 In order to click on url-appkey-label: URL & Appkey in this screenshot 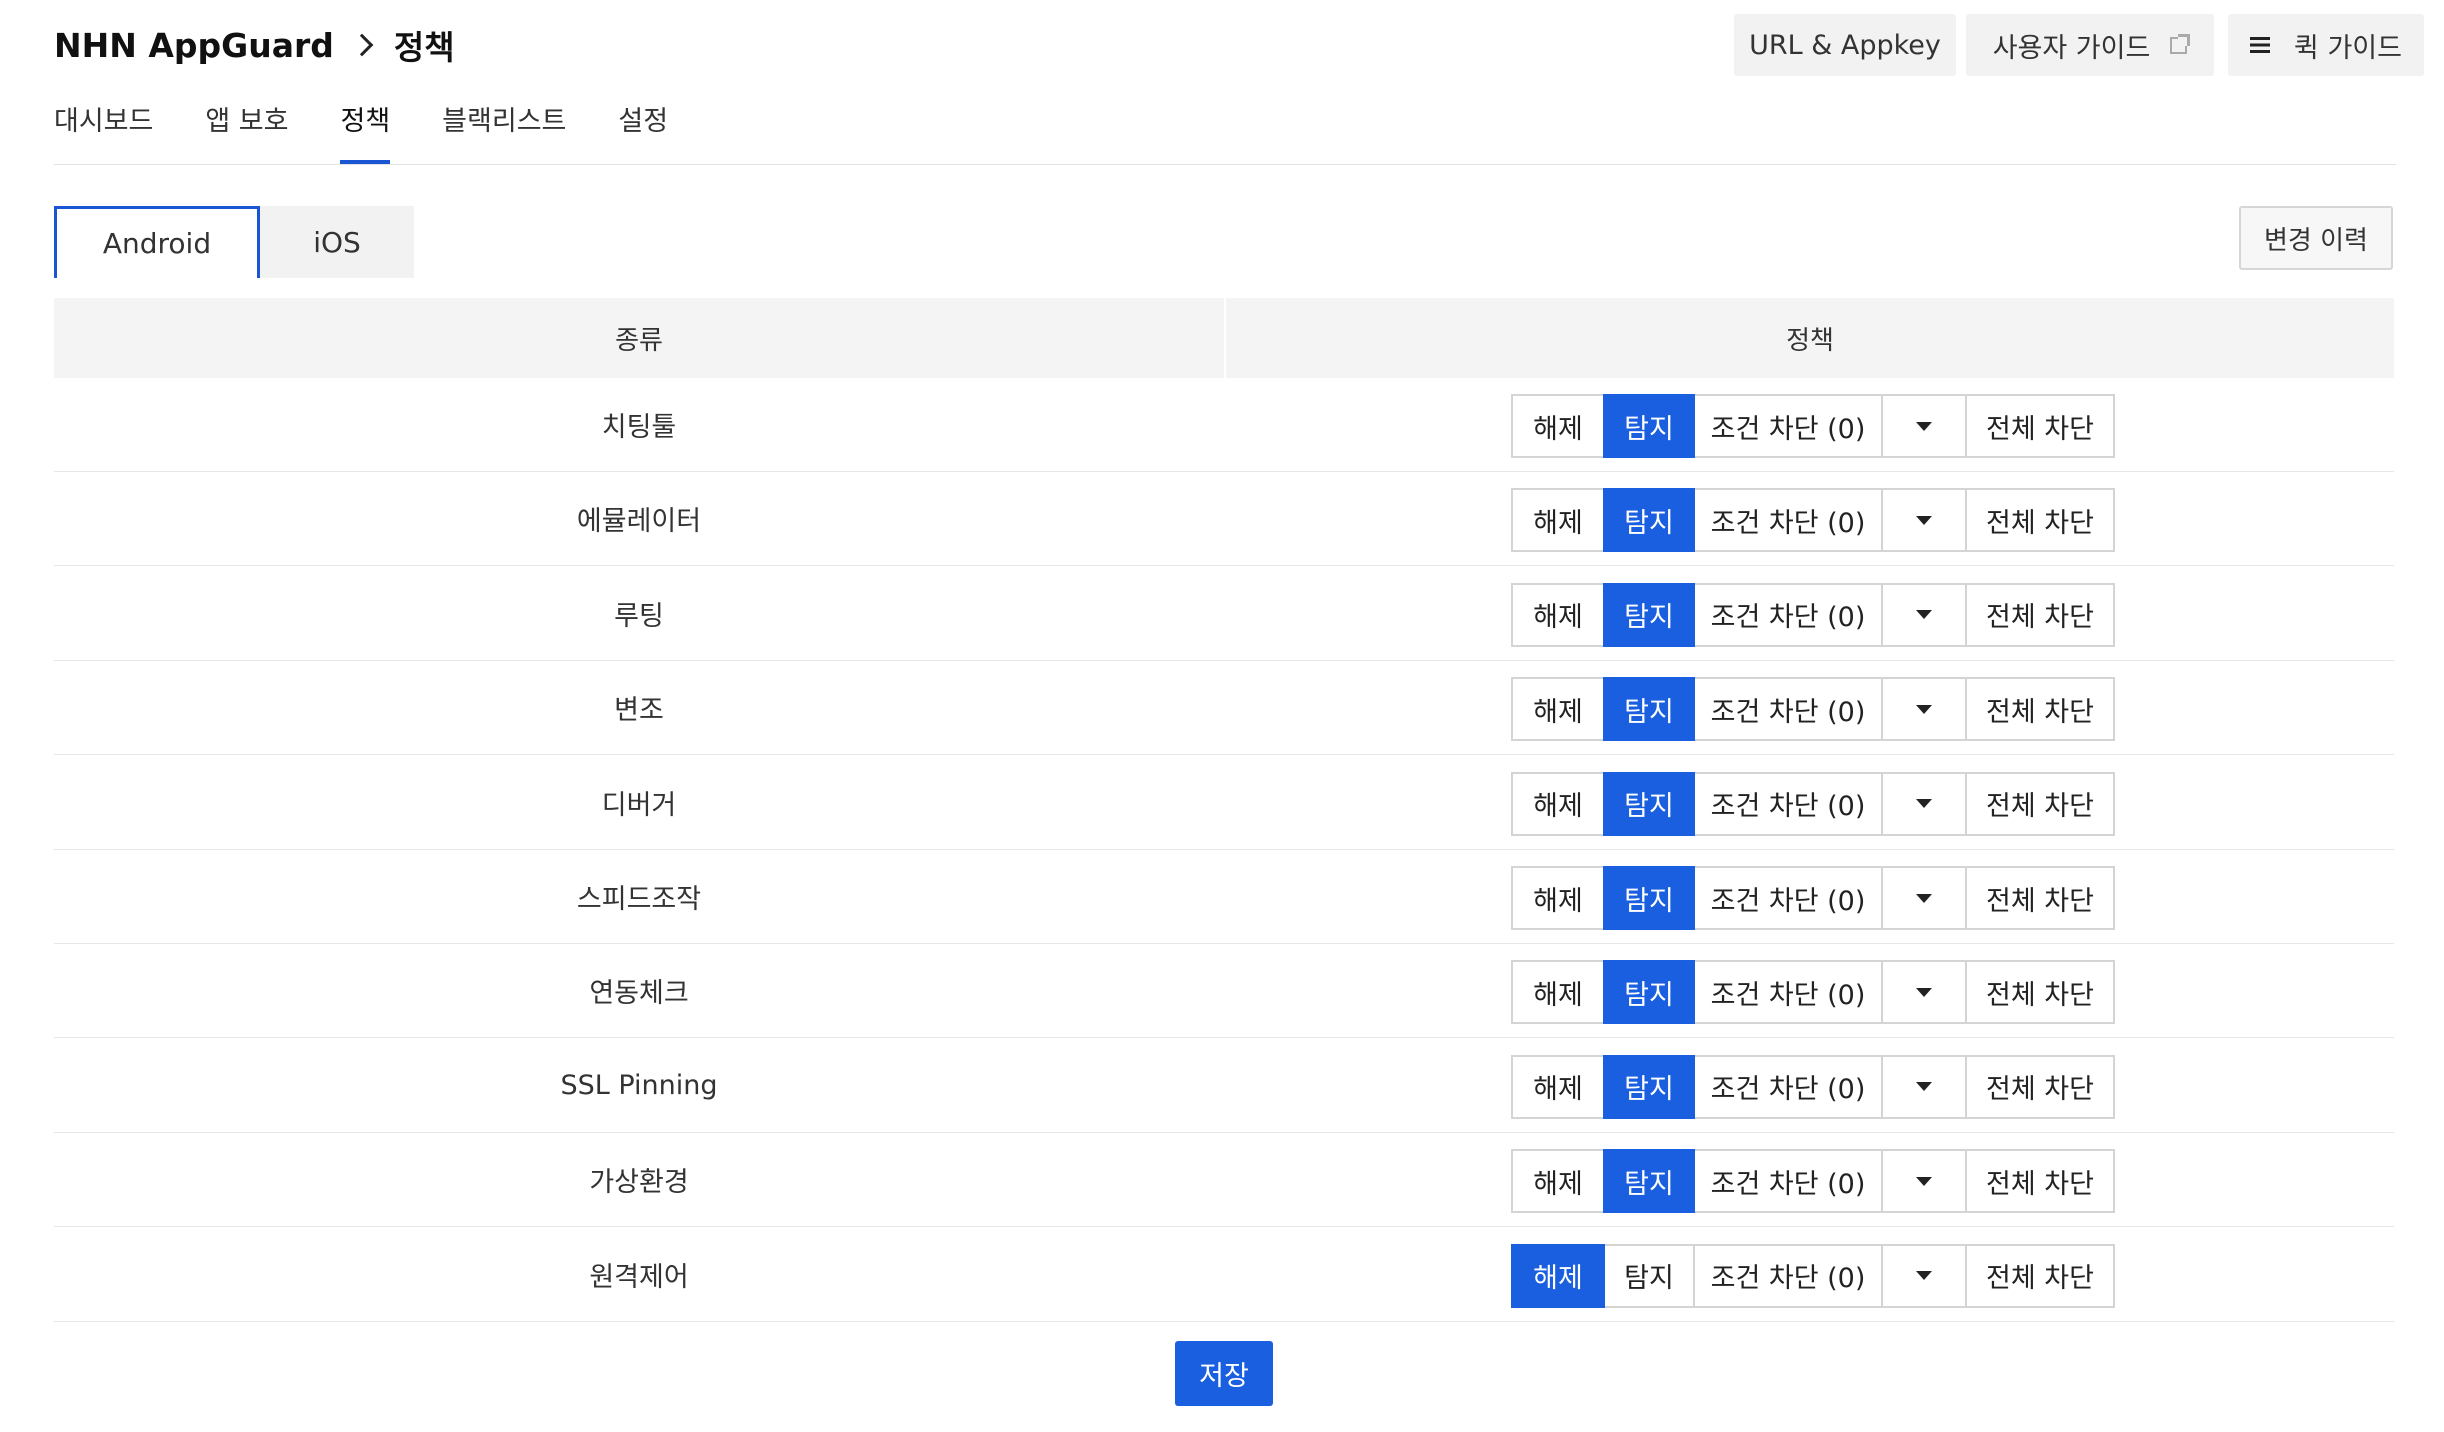, I will do `click(1845, 45)`.